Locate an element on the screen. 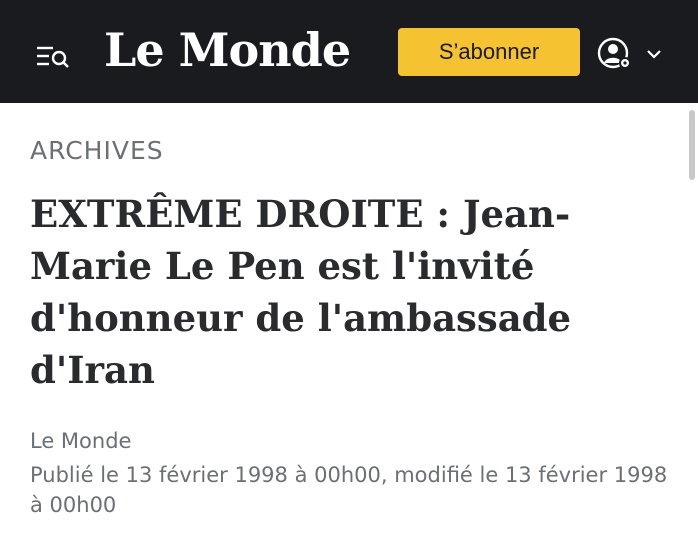 Image resolution: width=698 pixels, height=540 pixels. chevron-down-icon is located at coordinates (654, 54).